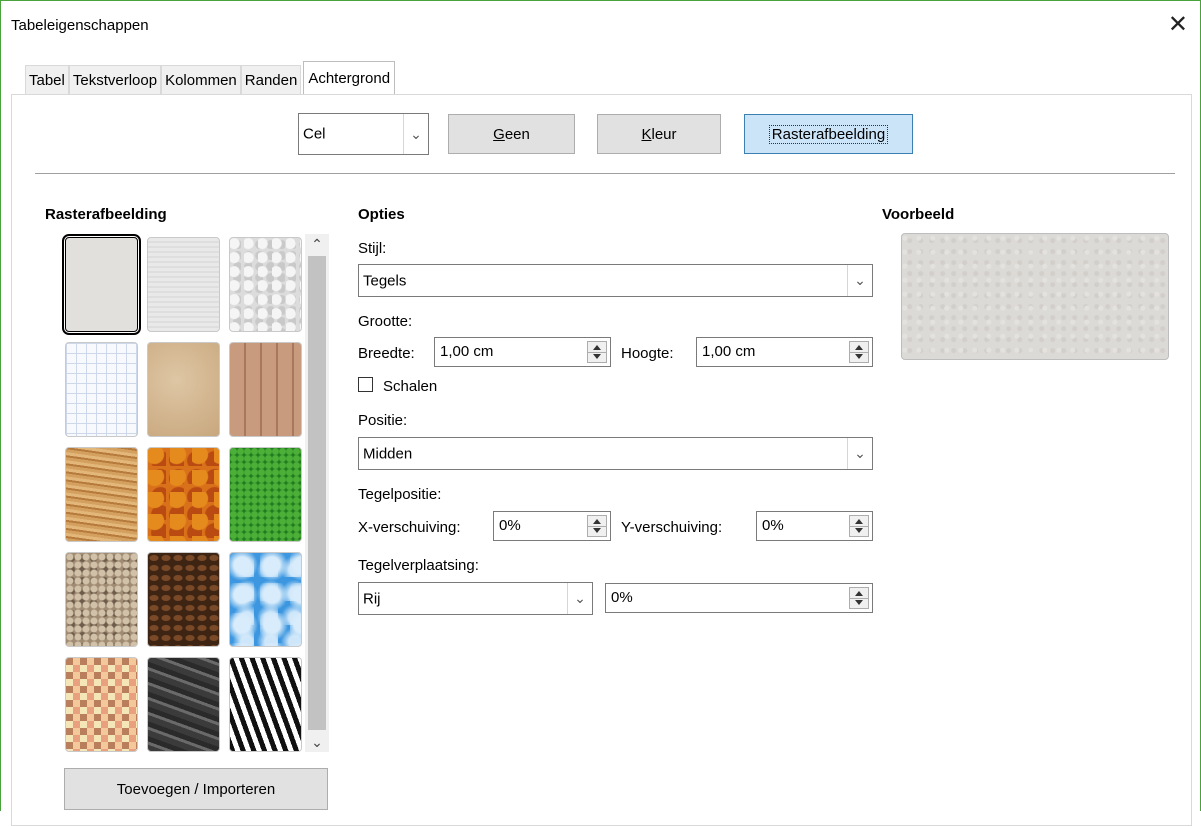  What do you see at coordinates (265, 284) in the screenshot?
I see `tile-paper-crumpled` at bounding box center [265, 284].